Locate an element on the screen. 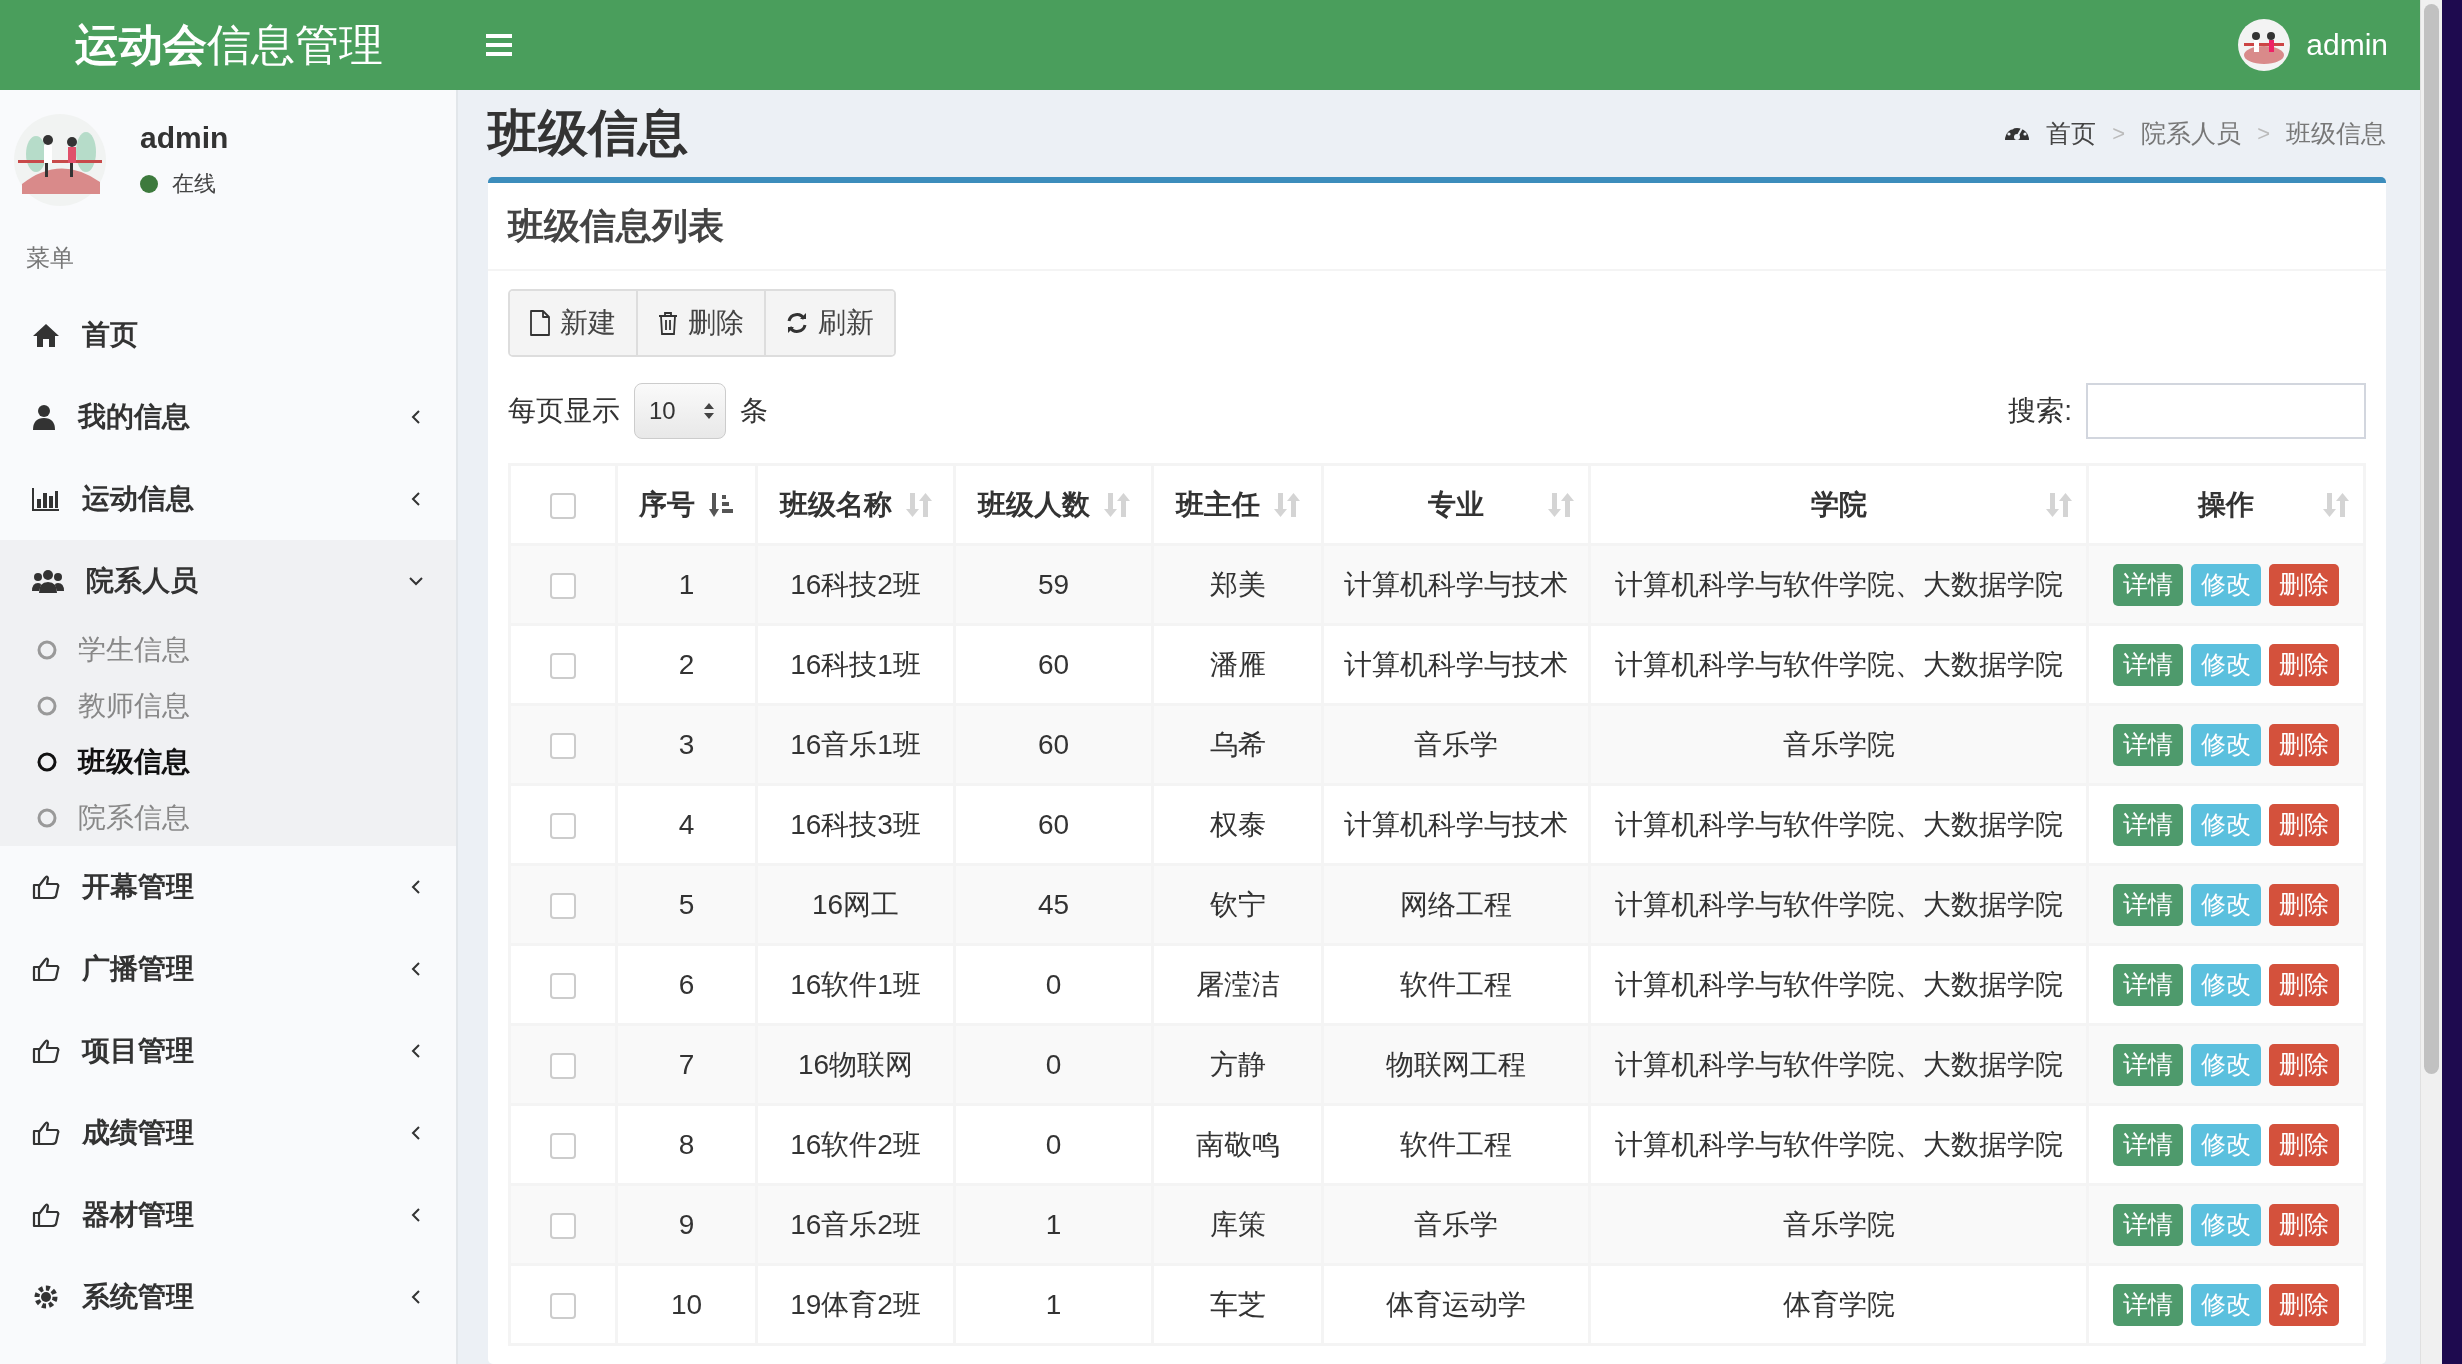 The height and width of the screenshot is (1364, 2462). sidebar-item: 院系人员 is located at coordinates (228, 581).